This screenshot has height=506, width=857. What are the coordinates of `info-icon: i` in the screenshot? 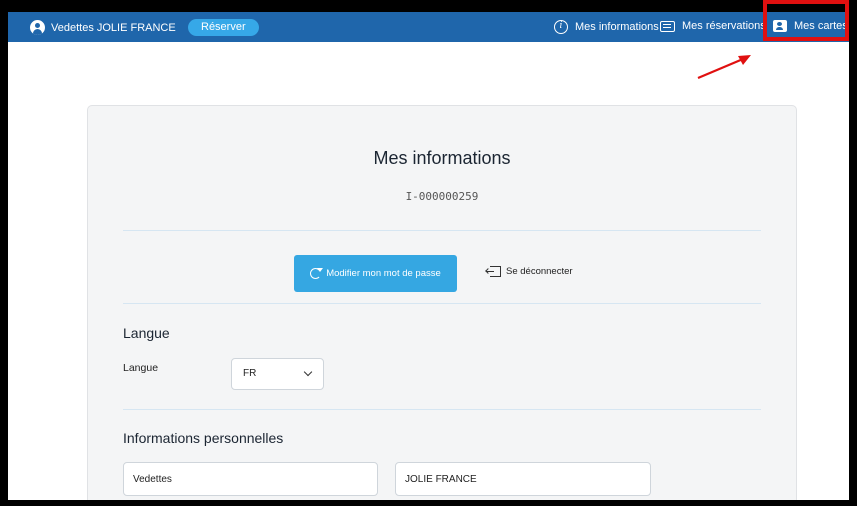 It's located at (561, 27).